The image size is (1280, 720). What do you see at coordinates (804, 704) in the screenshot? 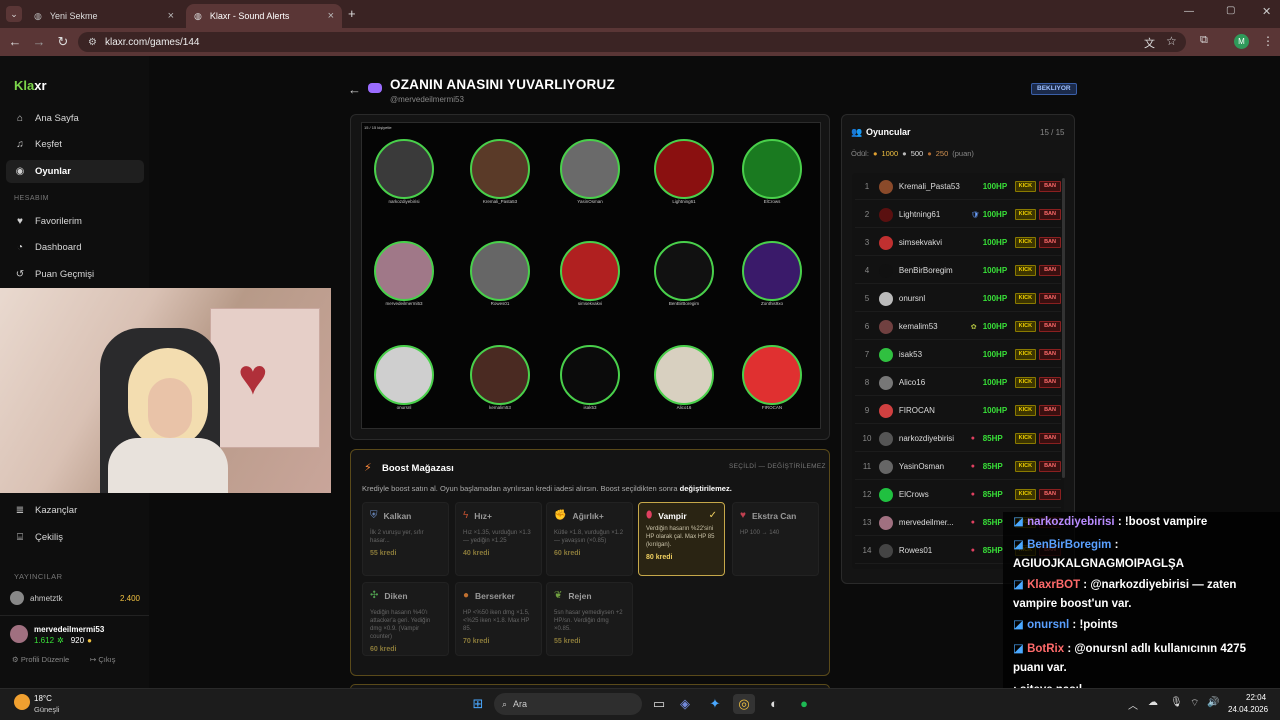
I see `spotify-icon: ●` at bounding box center [804, 704].